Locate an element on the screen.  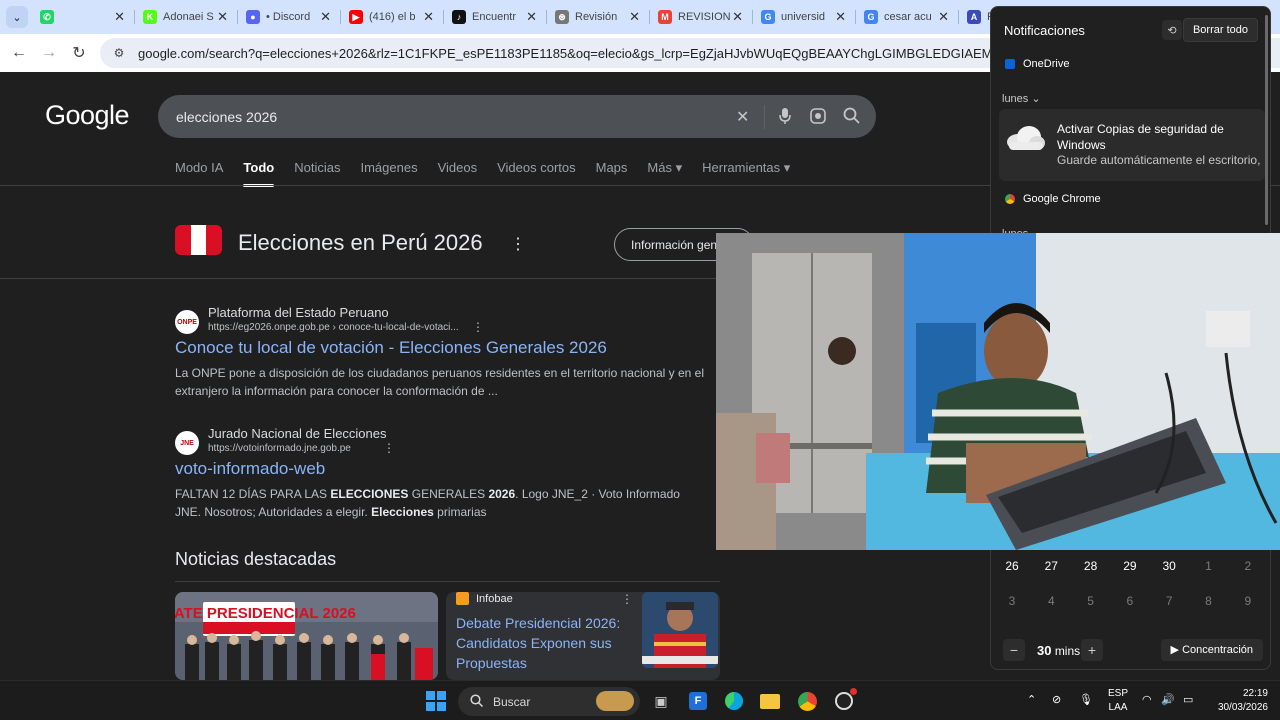
obs-icon is located at coordinates (845, 700).